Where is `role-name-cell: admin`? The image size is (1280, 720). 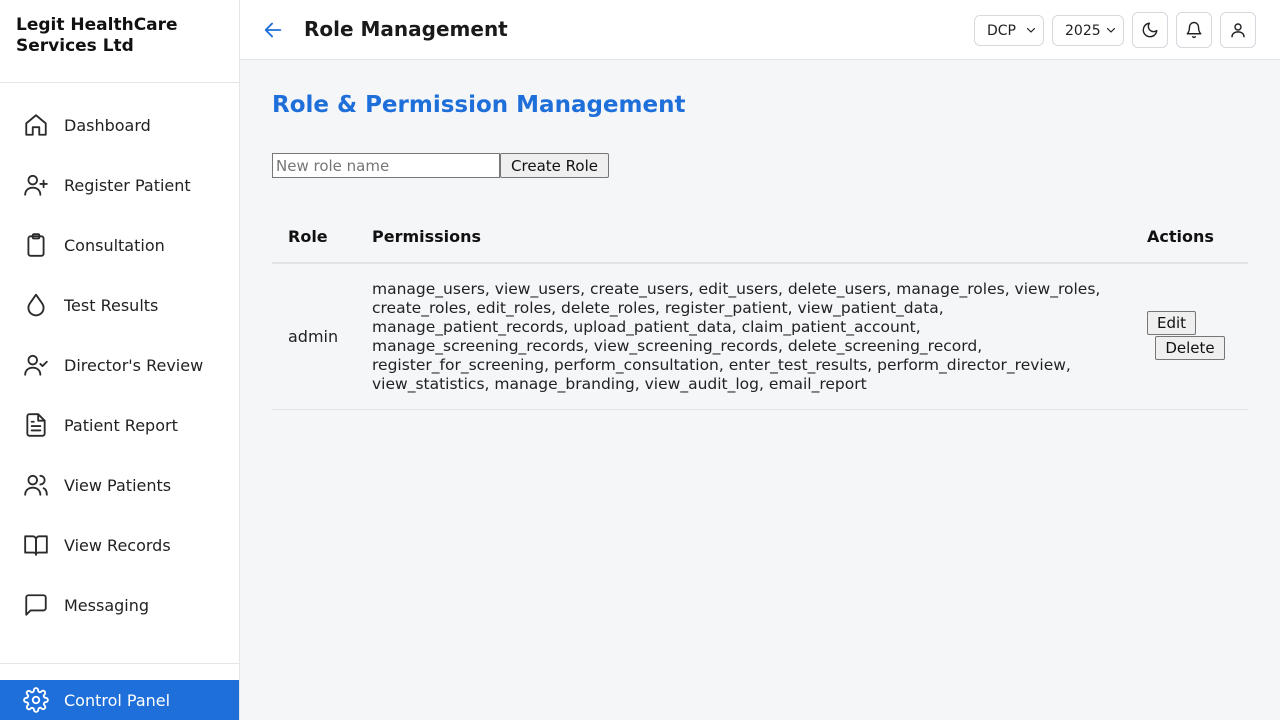
role-name-cell: admin is located at coordinates (313, 336).